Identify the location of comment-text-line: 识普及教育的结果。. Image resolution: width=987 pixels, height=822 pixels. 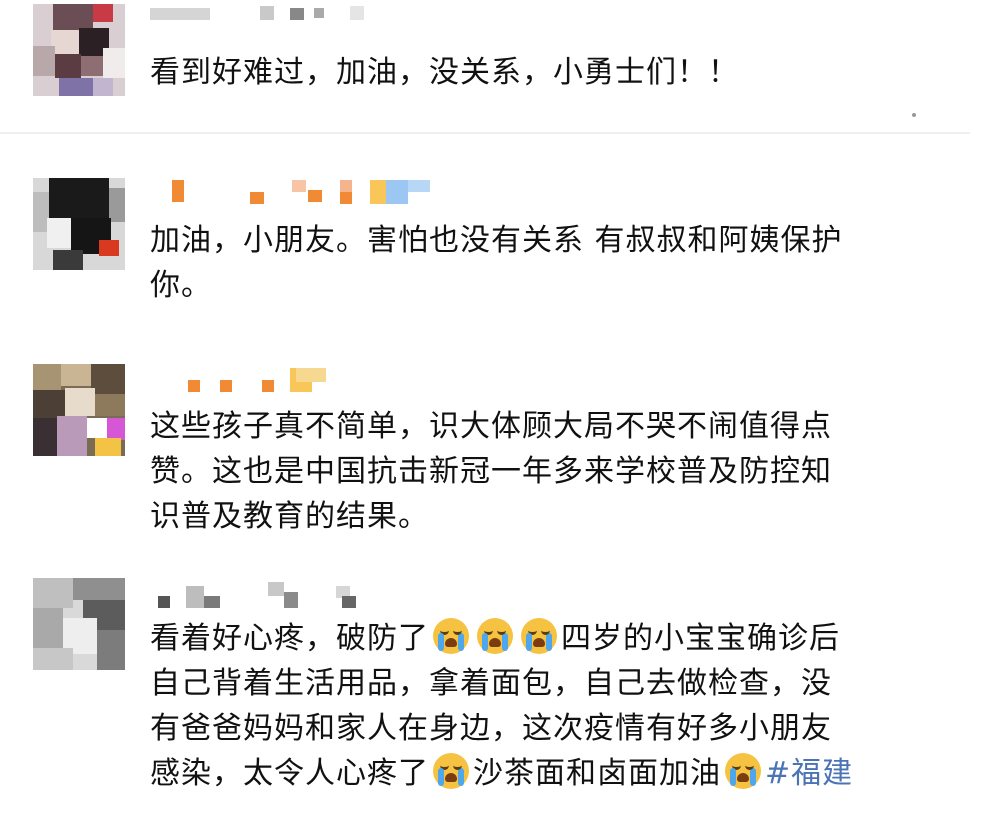
(289, 516).